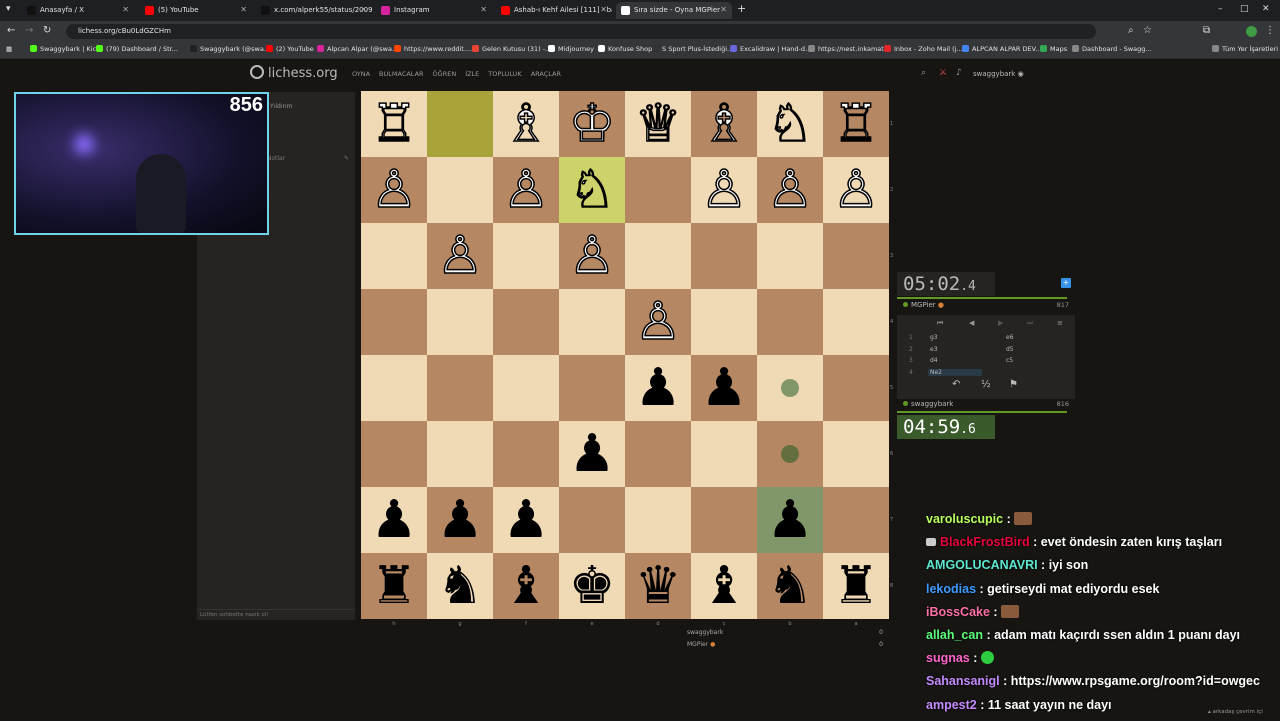 This screenshot has height=721, width=1280. What do you see at coordinates (741, 8) in the screenshot?
I see `new-tab-button: +` at bounding box center [741, 8].